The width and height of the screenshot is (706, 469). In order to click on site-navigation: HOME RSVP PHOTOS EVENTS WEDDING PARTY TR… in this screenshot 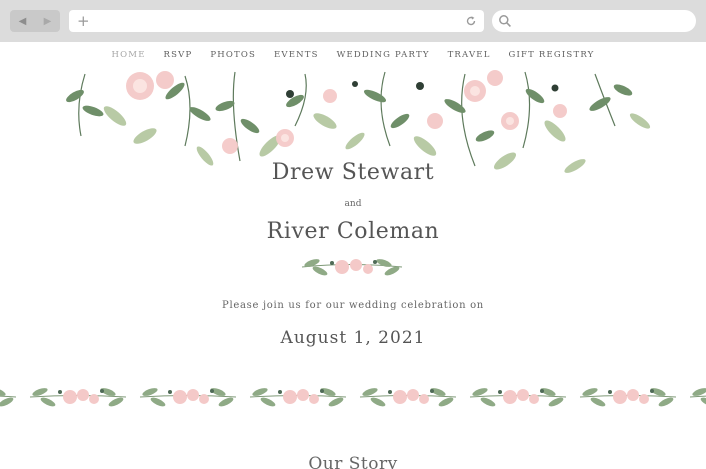, I will do `click(353, 55)`.